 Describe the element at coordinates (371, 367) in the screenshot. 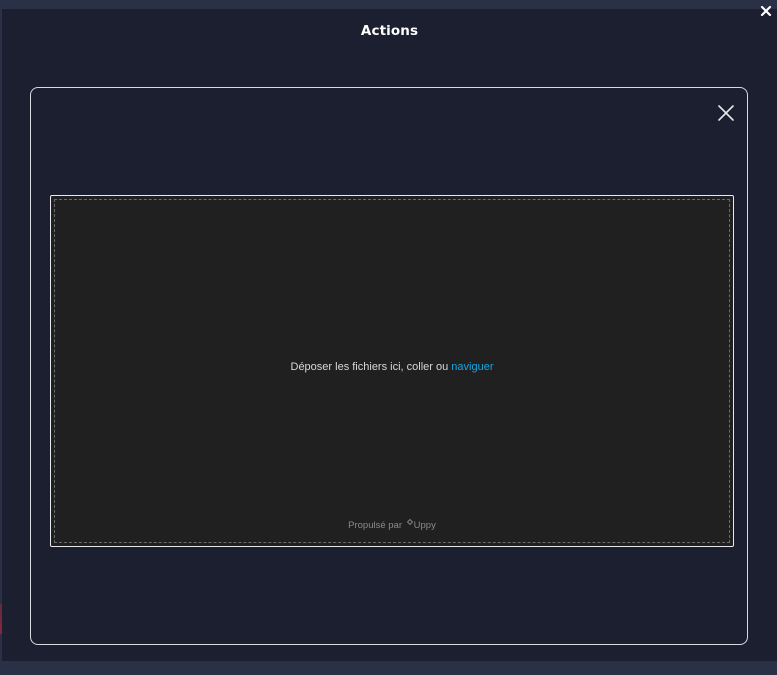

I see `drop-text: Déposer les fichiers ici, coller ou` at that location.